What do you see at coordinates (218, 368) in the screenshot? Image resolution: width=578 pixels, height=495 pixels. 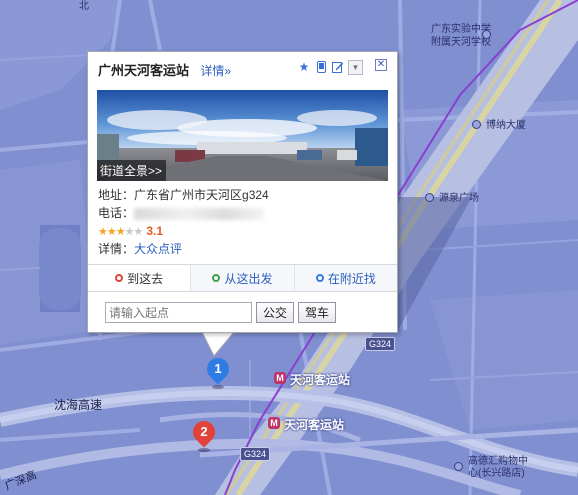 I see `marker-number: 1` at bounding box center [218, 368].